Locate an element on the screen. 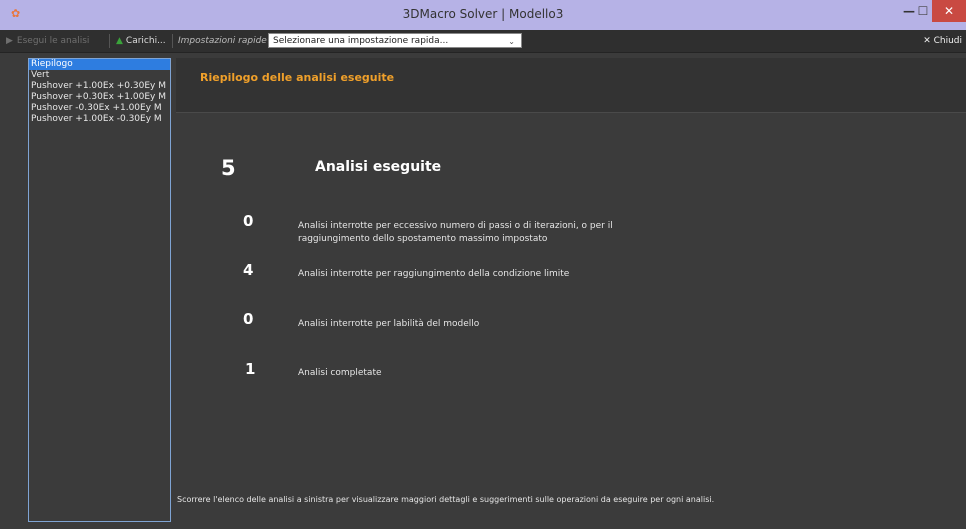  title-bar: ✿ 3DMacro Solver | Modello3 — ☐ ✕ is located at coordinates (483, 15).